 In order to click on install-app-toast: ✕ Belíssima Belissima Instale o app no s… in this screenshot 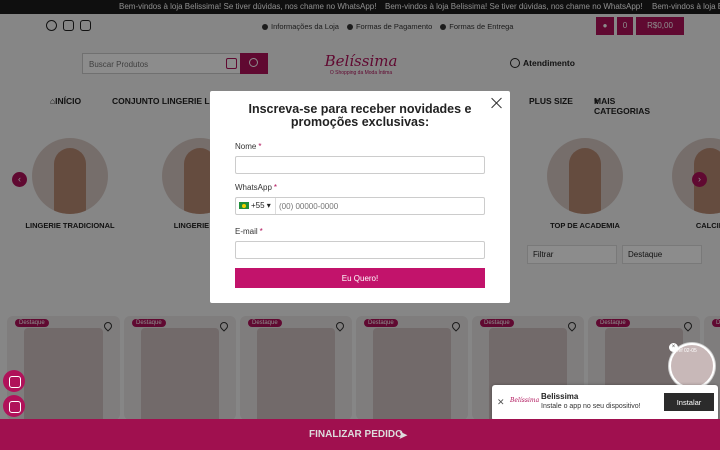, I will do `click(605, 403)`.